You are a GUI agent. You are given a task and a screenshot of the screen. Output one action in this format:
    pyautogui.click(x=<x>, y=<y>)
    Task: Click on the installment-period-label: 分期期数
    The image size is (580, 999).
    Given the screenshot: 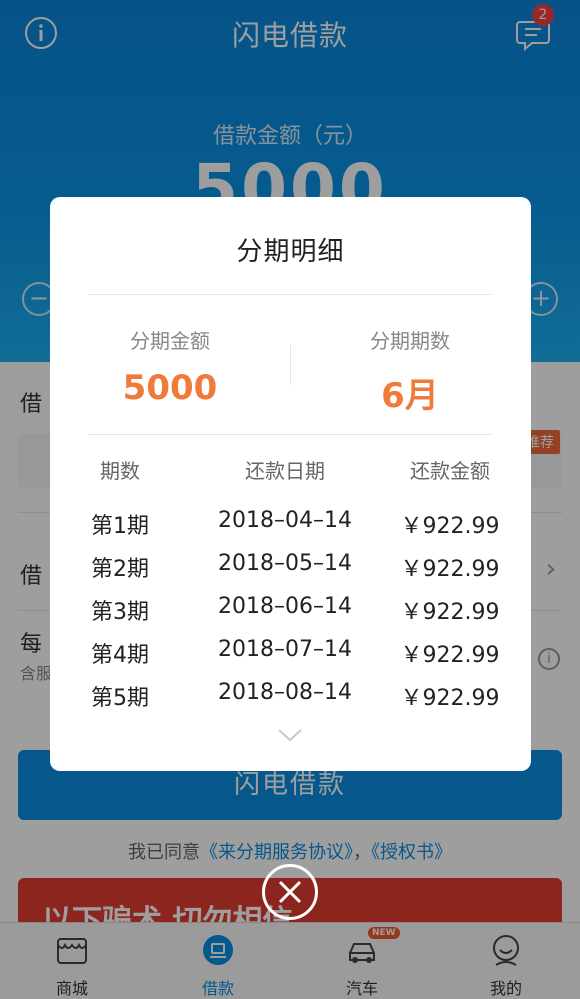 What is the action you would take?
    pyautogui.click(x=410, y=341)
    